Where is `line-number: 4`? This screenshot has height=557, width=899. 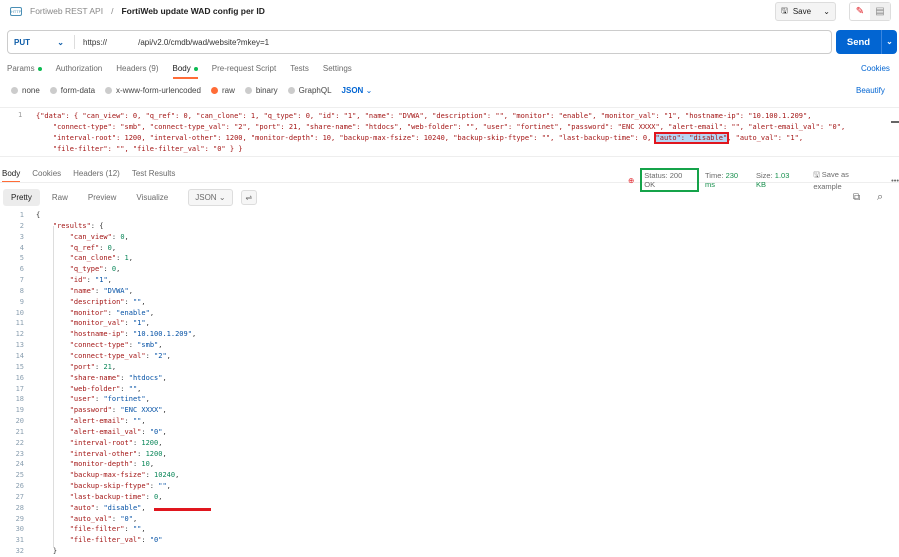 line-number: 4 is located at coordinates (21, 247).